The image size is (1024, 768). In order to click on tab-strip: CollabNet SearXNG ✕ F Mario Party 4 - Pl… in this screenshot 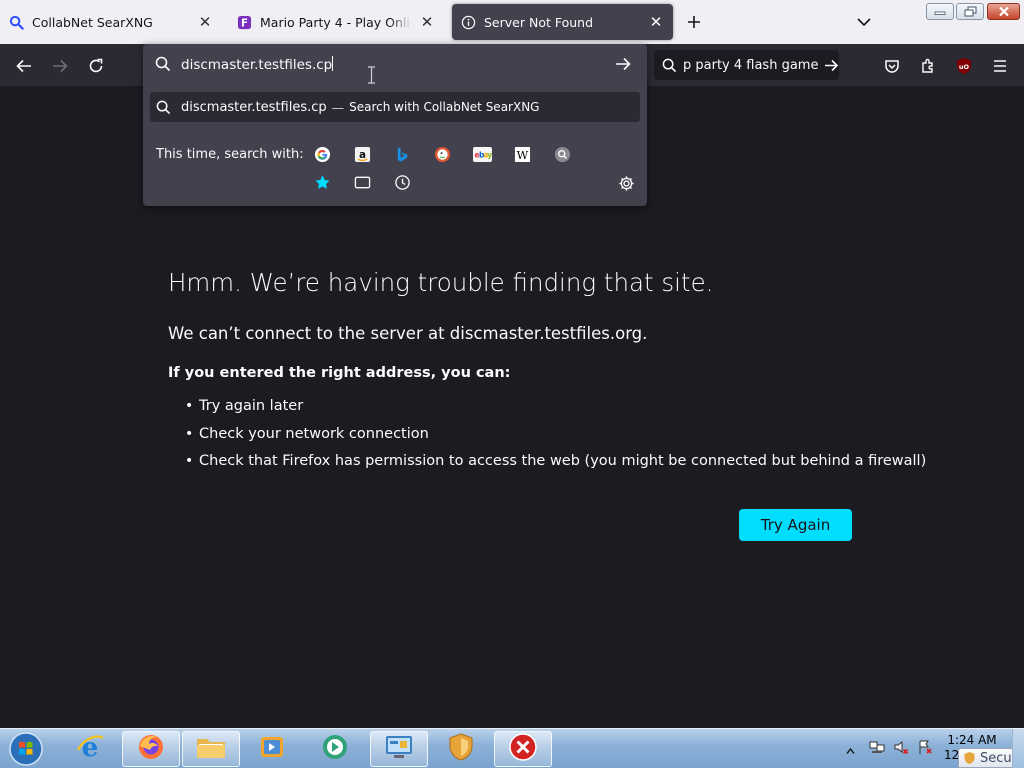, I will do `click(512, 22)`.